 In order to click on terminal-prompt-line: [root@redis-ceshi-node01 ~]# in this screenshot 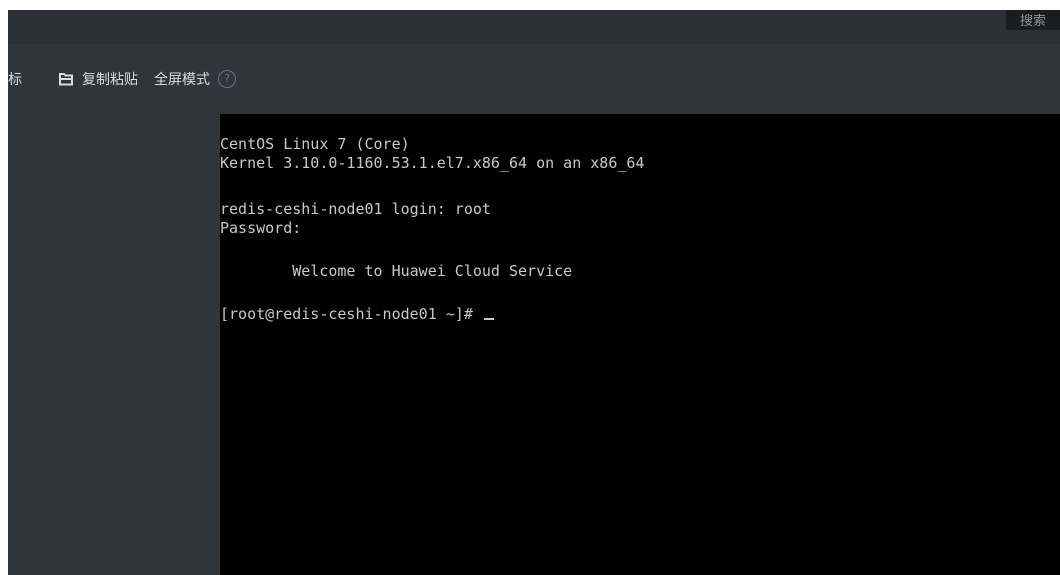, I will do `click(357, 314)`.